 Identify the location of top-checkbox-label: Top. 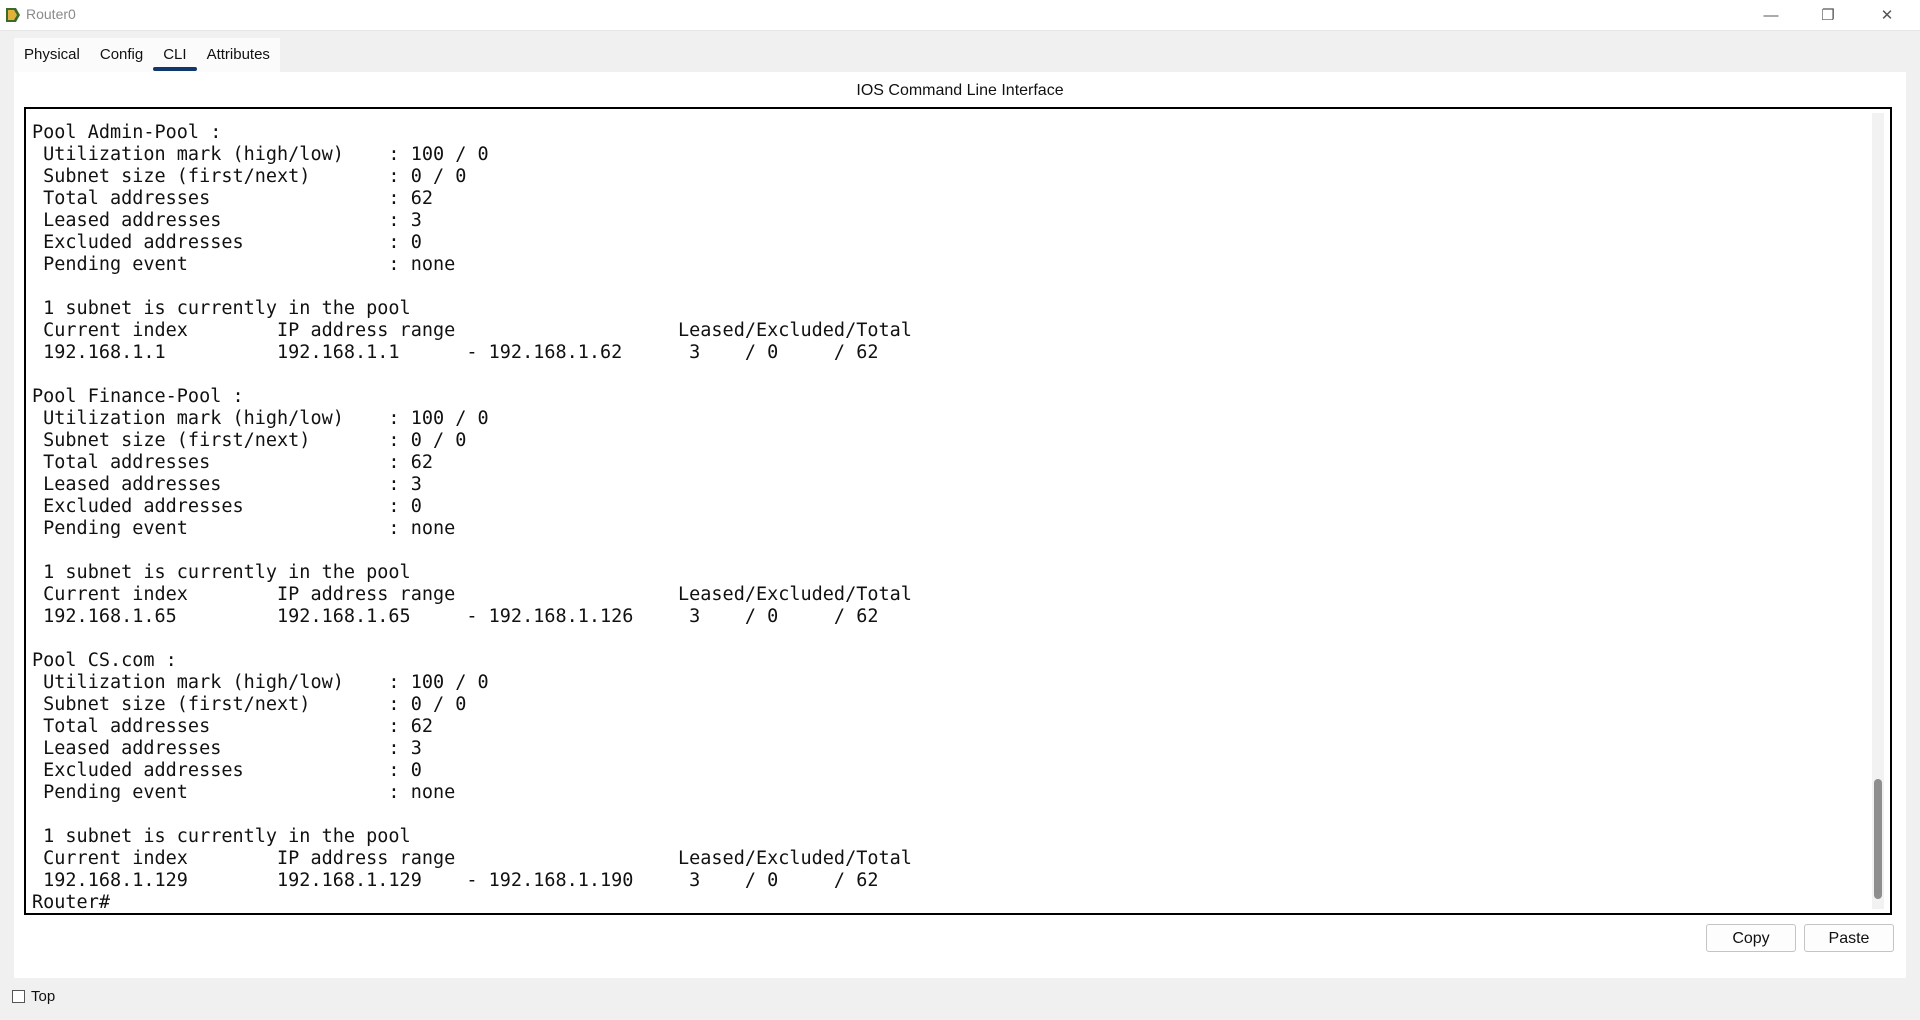
(43, 996).